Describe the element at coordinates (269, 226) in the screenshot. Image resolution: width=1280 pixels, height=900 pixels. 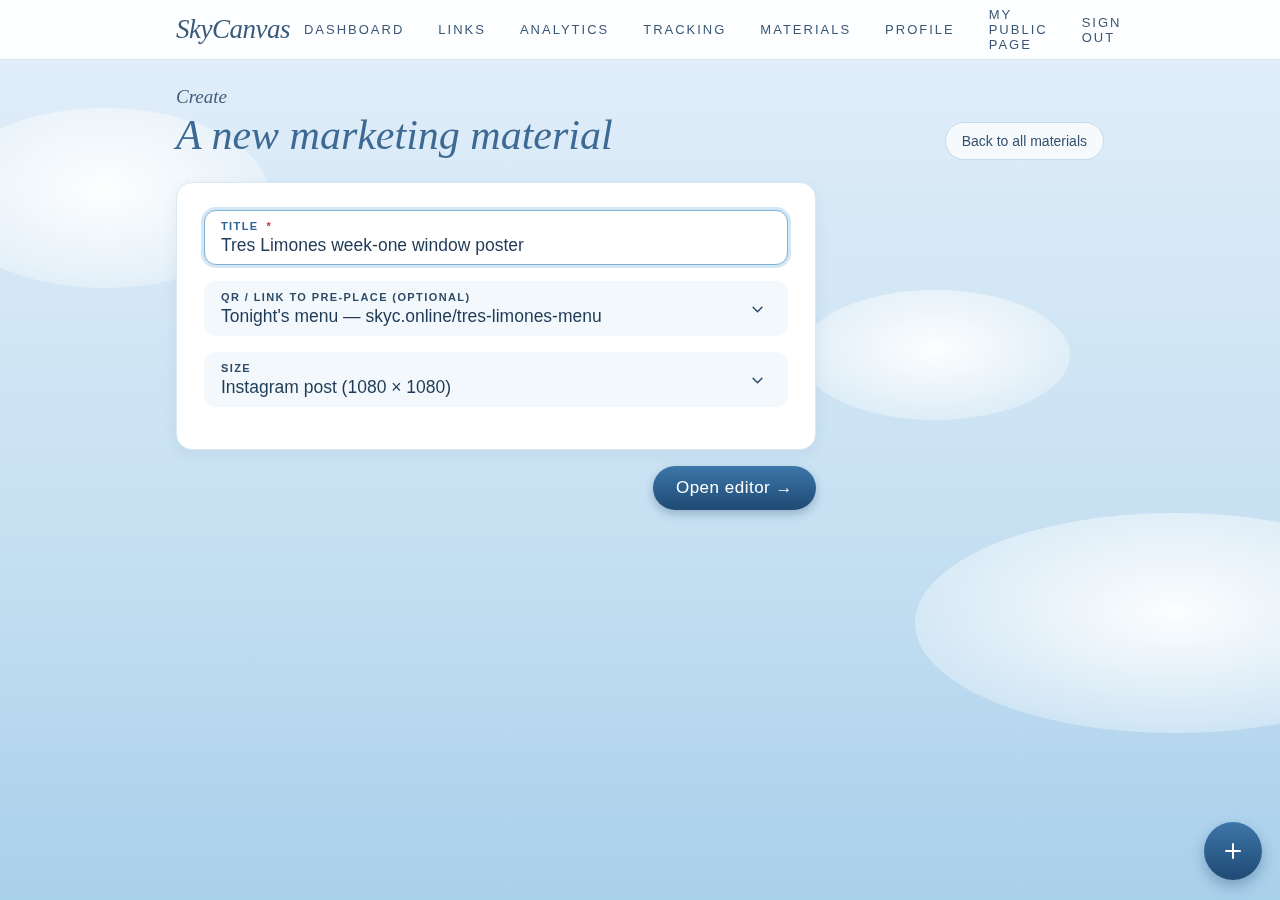
I see `required-mark: *` at that location.